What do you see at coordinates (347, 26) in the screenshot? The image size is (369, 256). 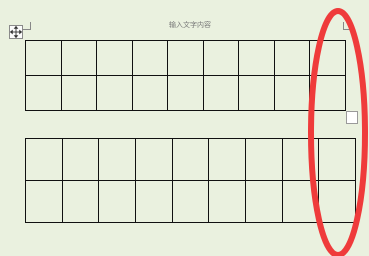 I see `right-margin-corner-mark` at bounding box center [347, 26].